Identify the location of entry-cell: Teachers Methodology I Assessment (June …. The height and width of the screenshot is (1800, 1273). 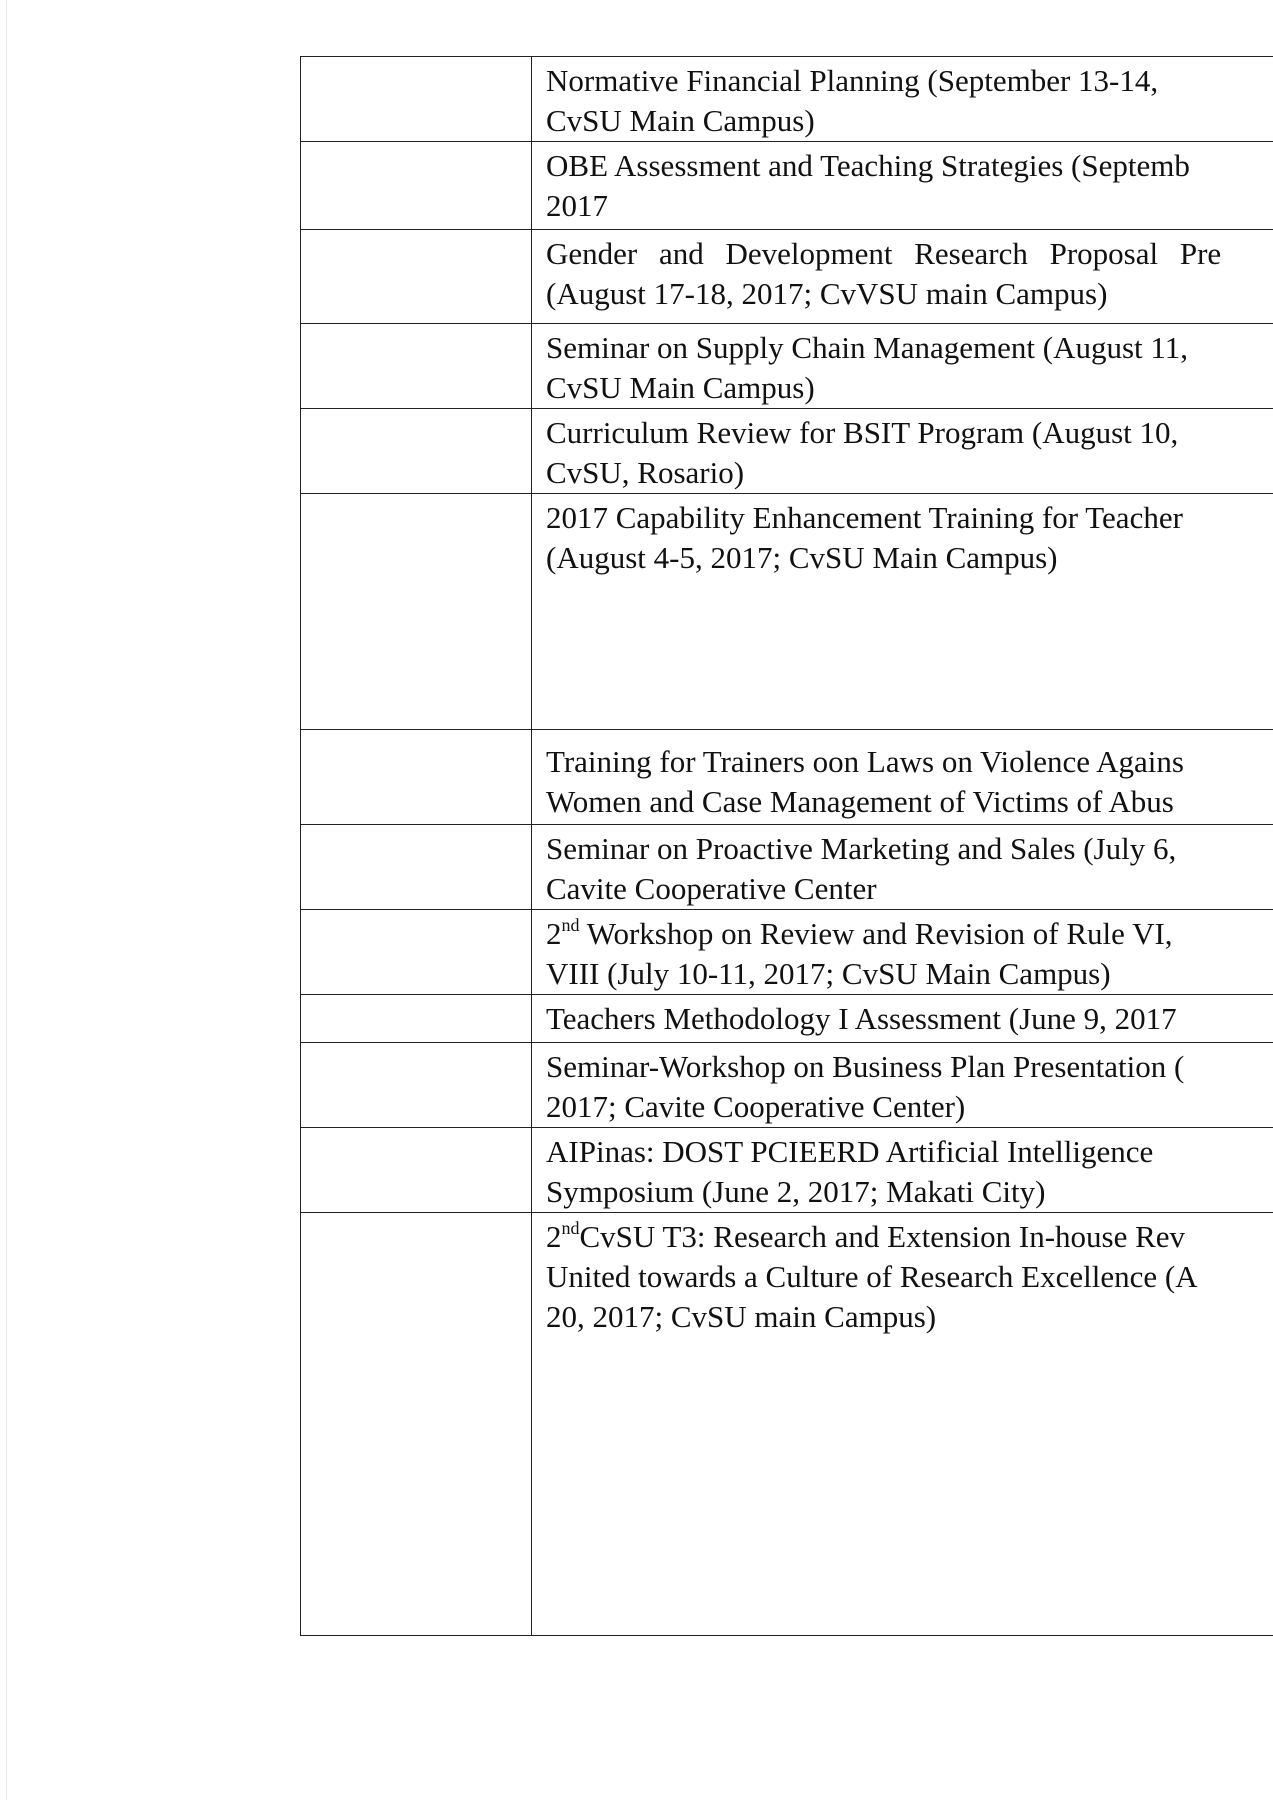
(902, 1018).